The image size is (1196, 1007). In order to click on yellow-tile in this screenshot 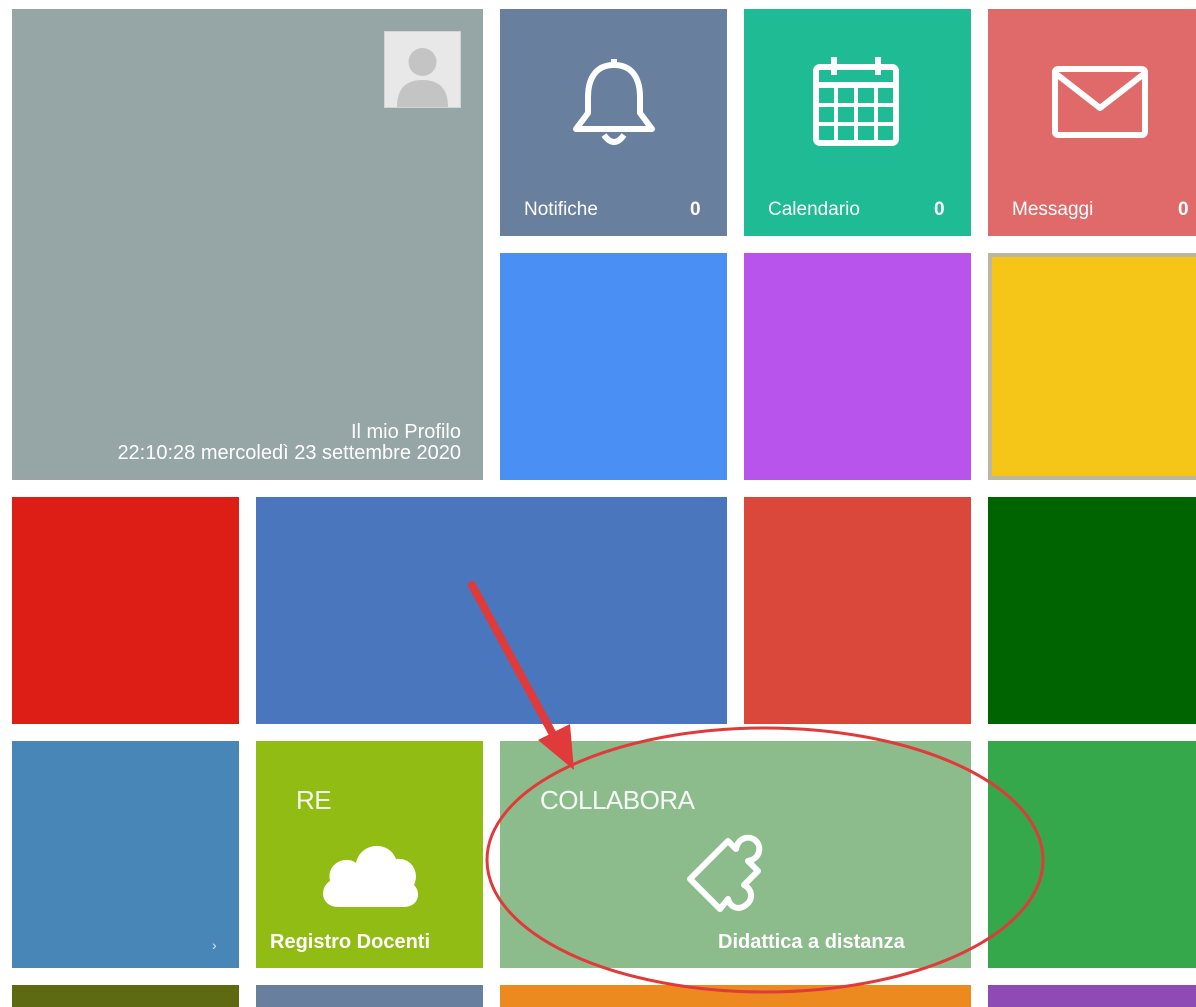, I will do `click(1092, 366)`.